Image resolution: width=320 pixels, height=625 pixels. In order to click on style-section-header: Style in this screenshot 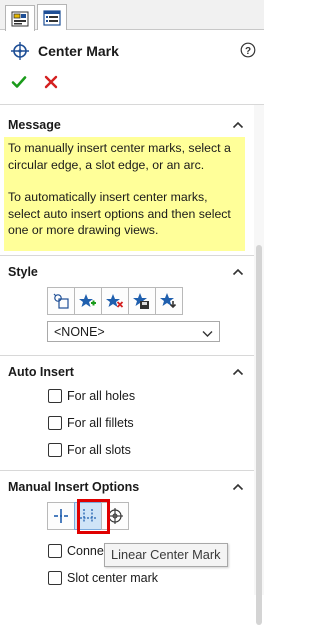, I will do `click(127, 272)`.